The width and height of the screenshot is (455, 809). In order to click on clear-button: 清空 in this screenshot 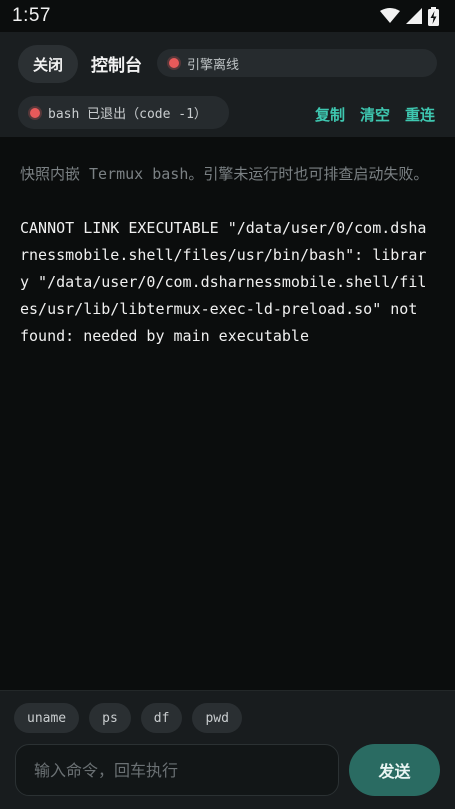, I will do `click(375, 114)`.